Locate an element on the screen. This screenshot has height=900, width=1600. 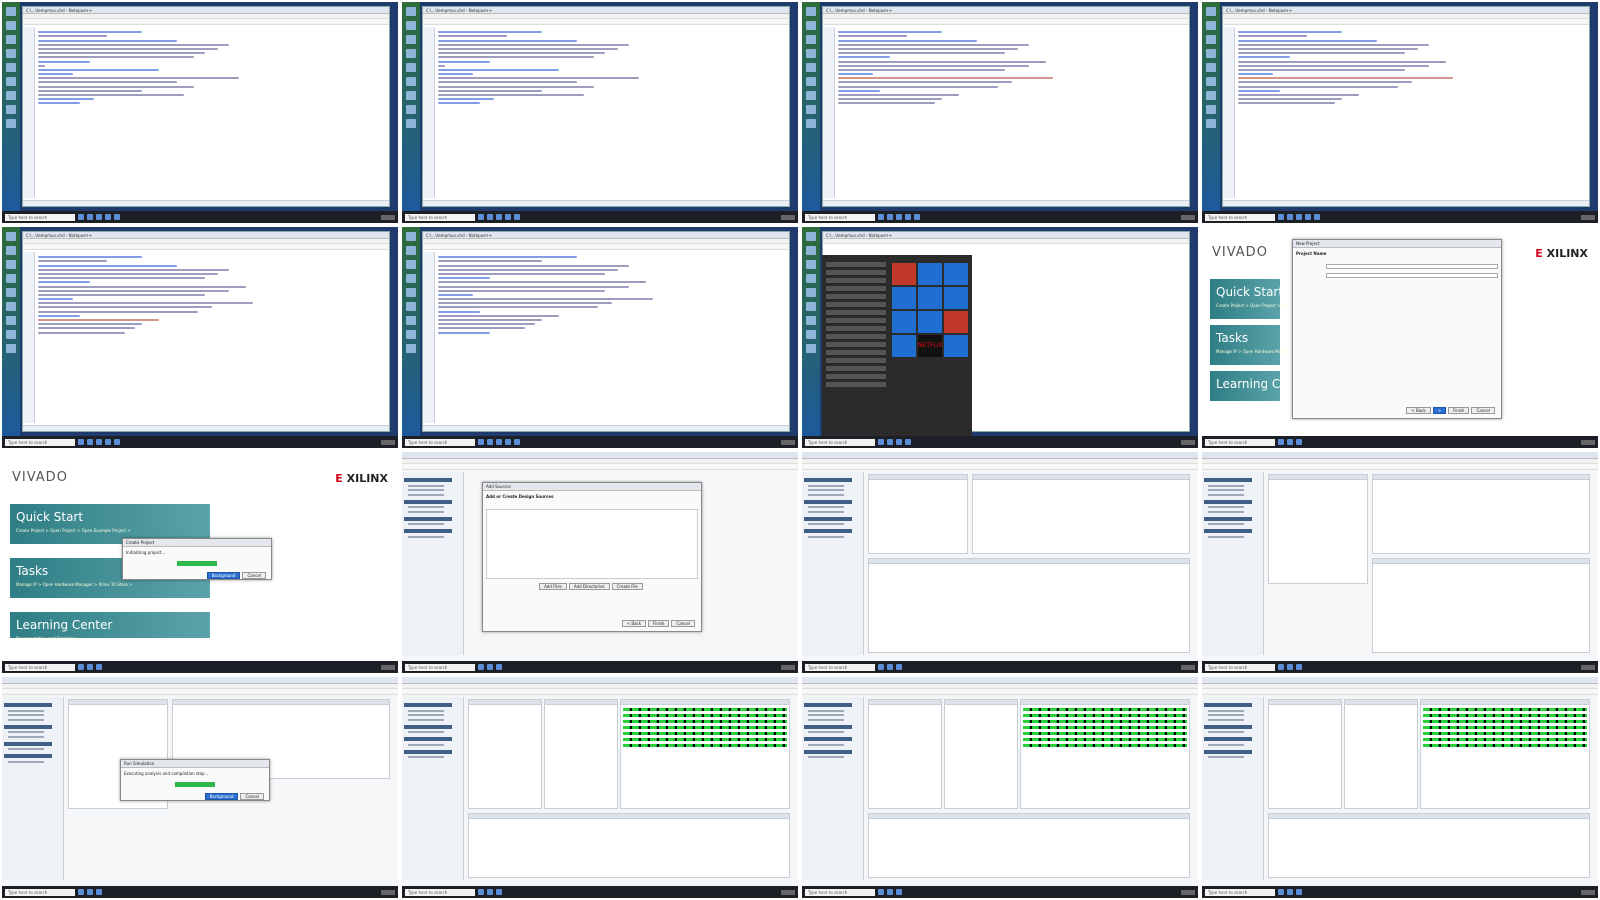
file-list is located at coordinates (592, 544).